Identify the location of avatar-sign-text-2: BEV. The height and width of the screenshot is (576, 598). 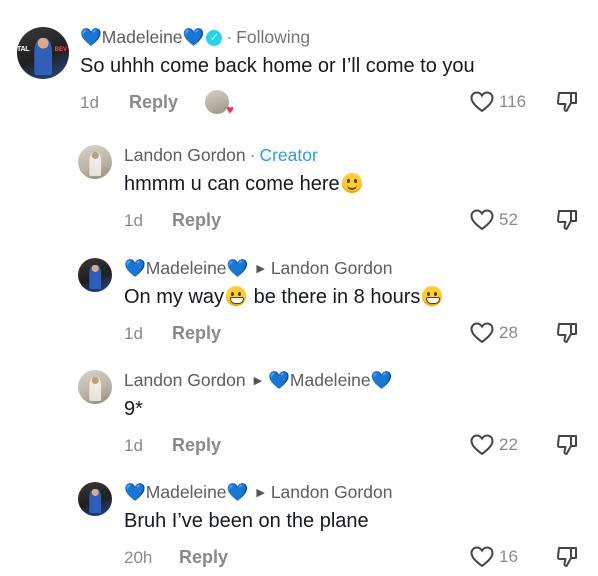
(60, 49).